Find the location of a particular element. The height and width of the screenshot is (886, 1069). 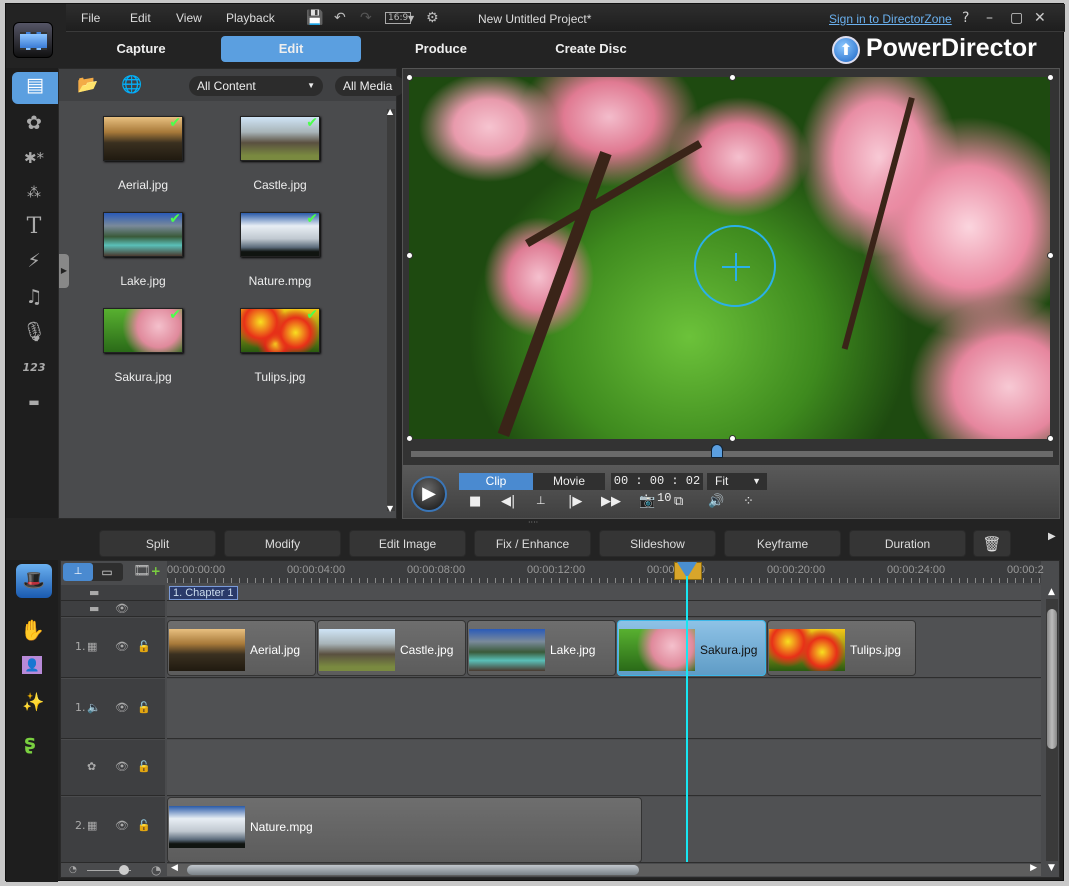

toolbar-more-arrow-icon: ▶ is located at coordinates (1052, 536).